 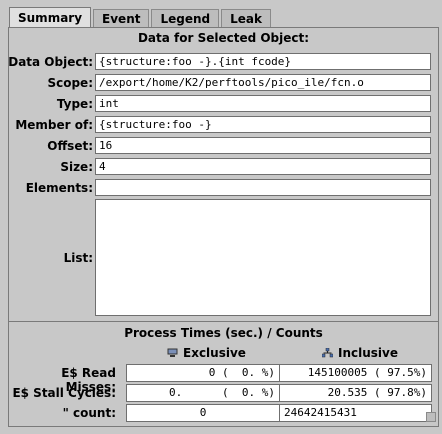 I want to click on member-of-label: Member of:, so click(x=54, y=125).